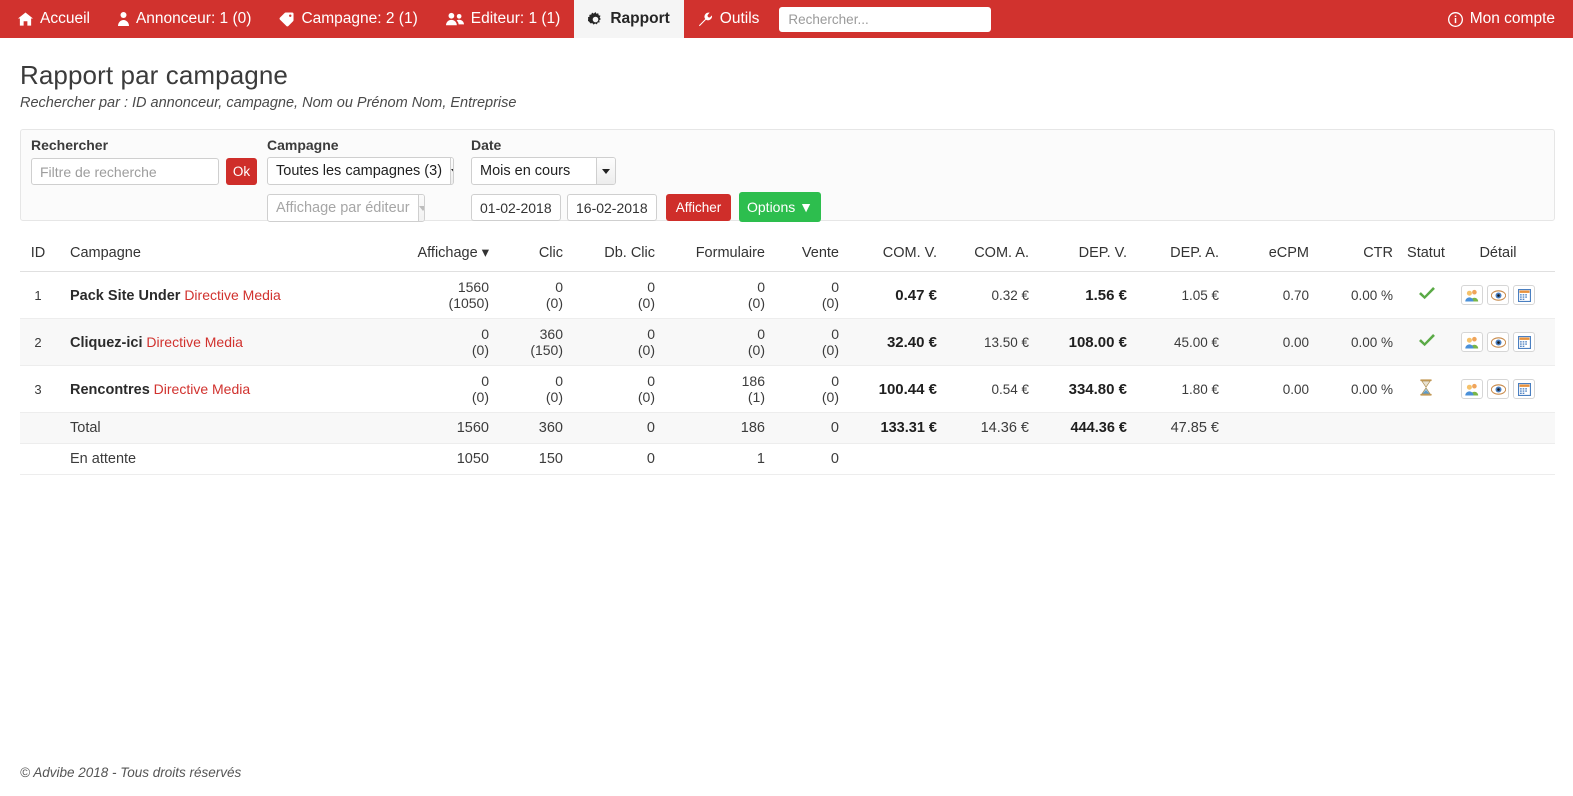  I want to click on total-ecpm, so click(1264, 428).